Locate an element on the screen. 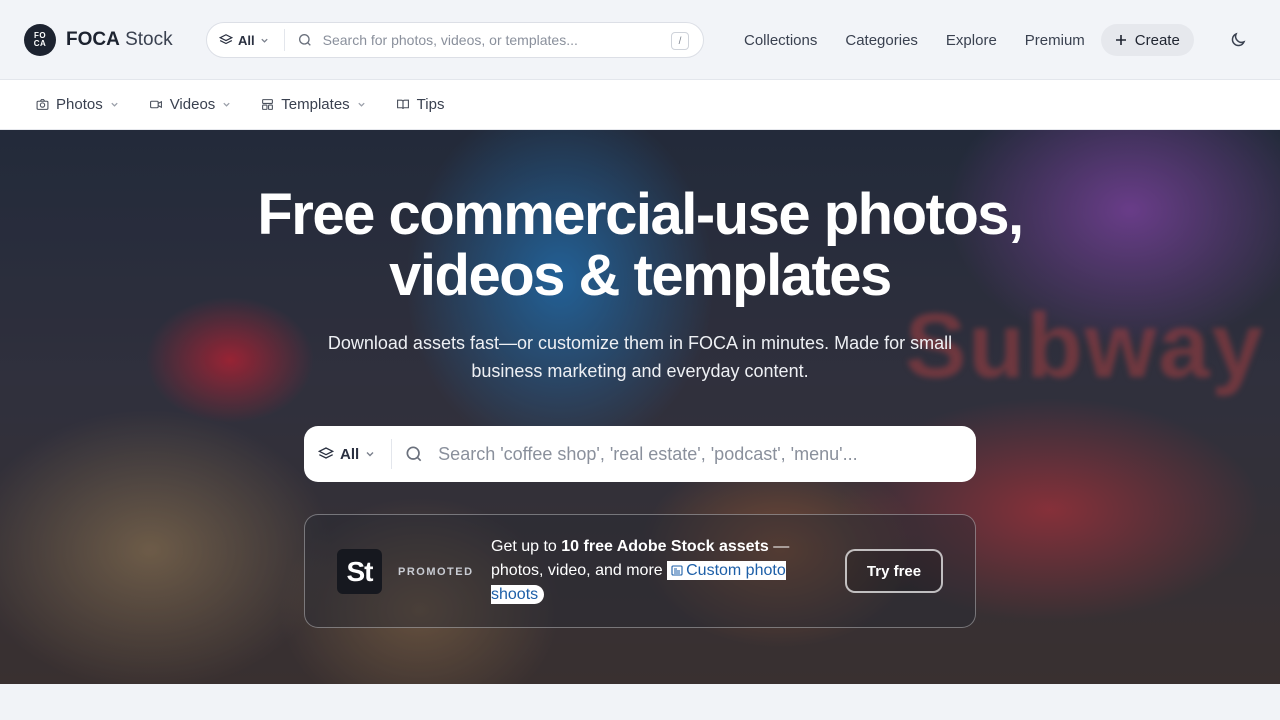 This screenshot has width=1280, height=720. subnav-videos: Videos is located at coordinates (190, 104).